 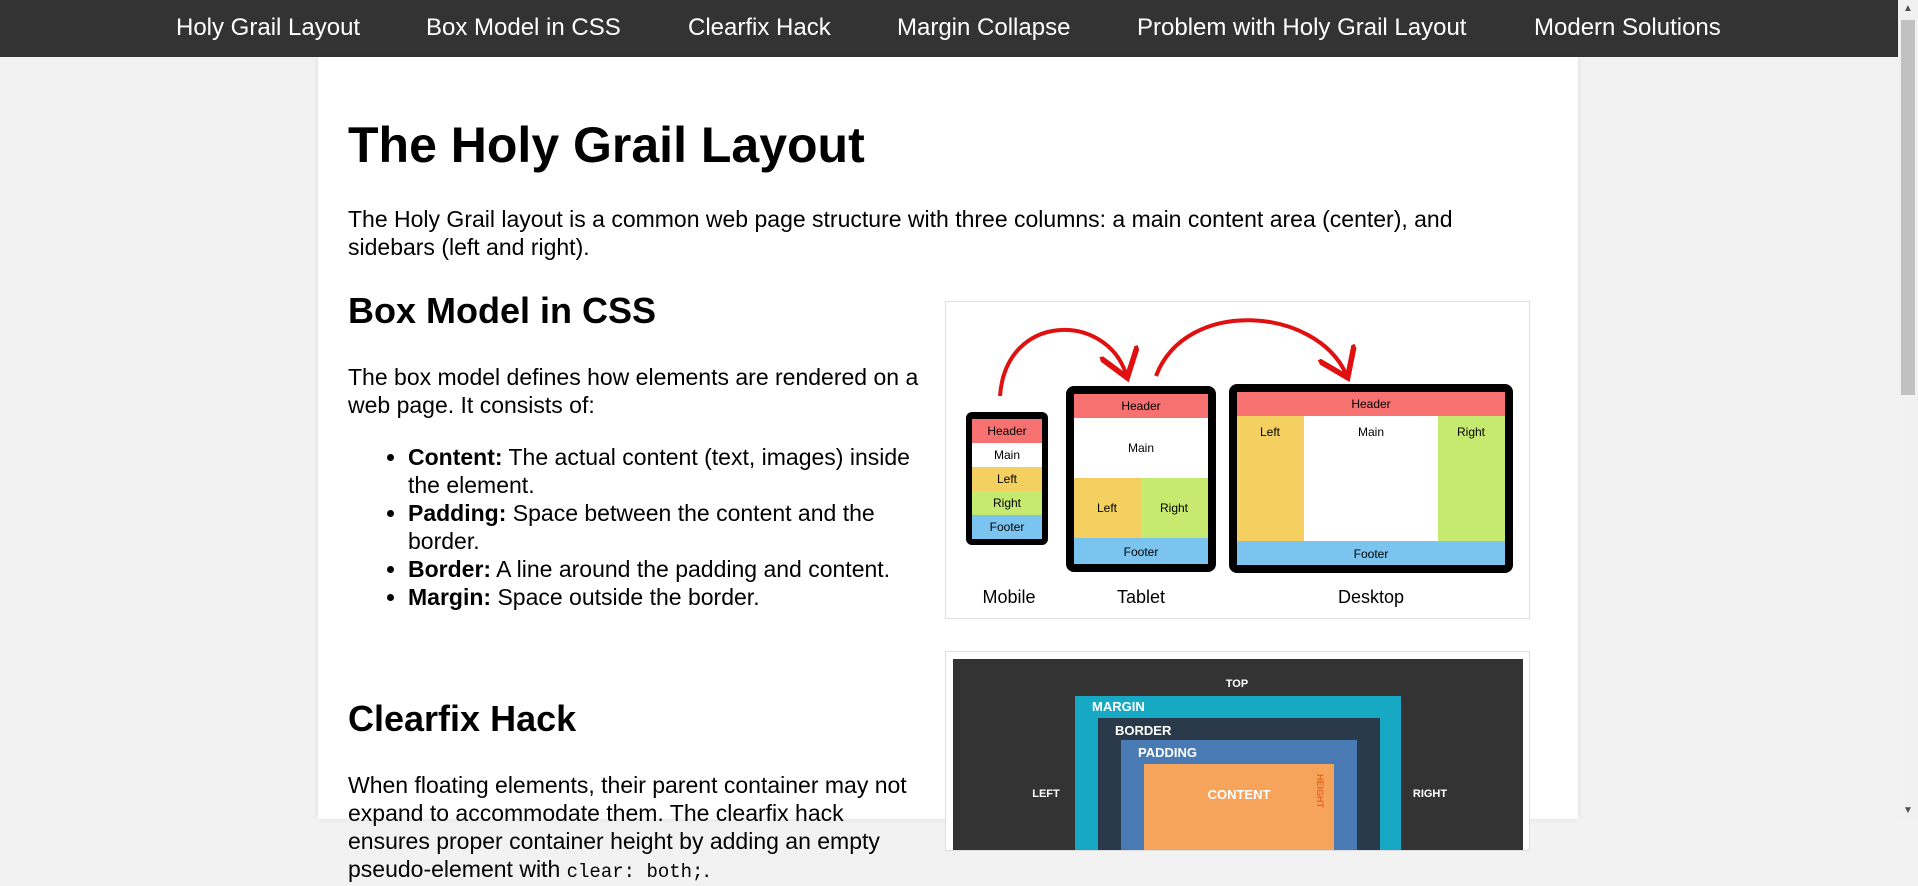 I want to click on clearfix-text-end: ., so click(x=706, y=869).